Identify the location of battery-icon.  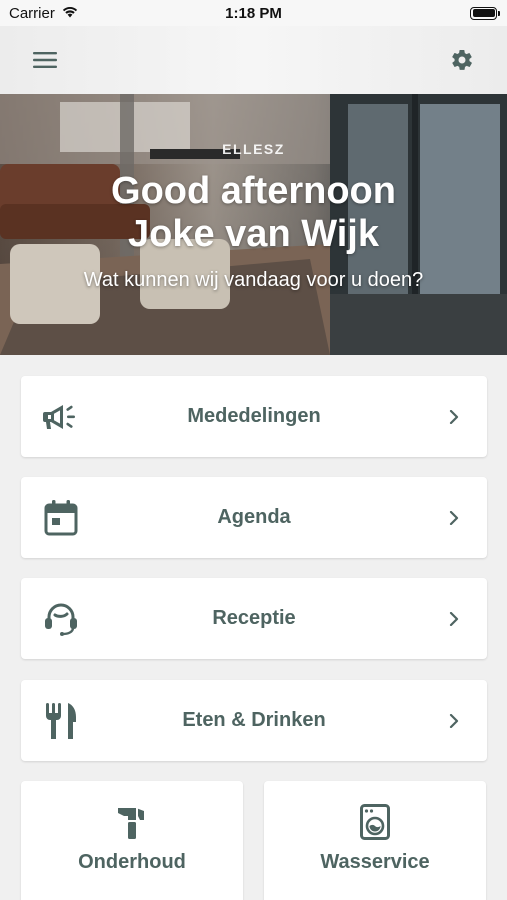
(485, 13).